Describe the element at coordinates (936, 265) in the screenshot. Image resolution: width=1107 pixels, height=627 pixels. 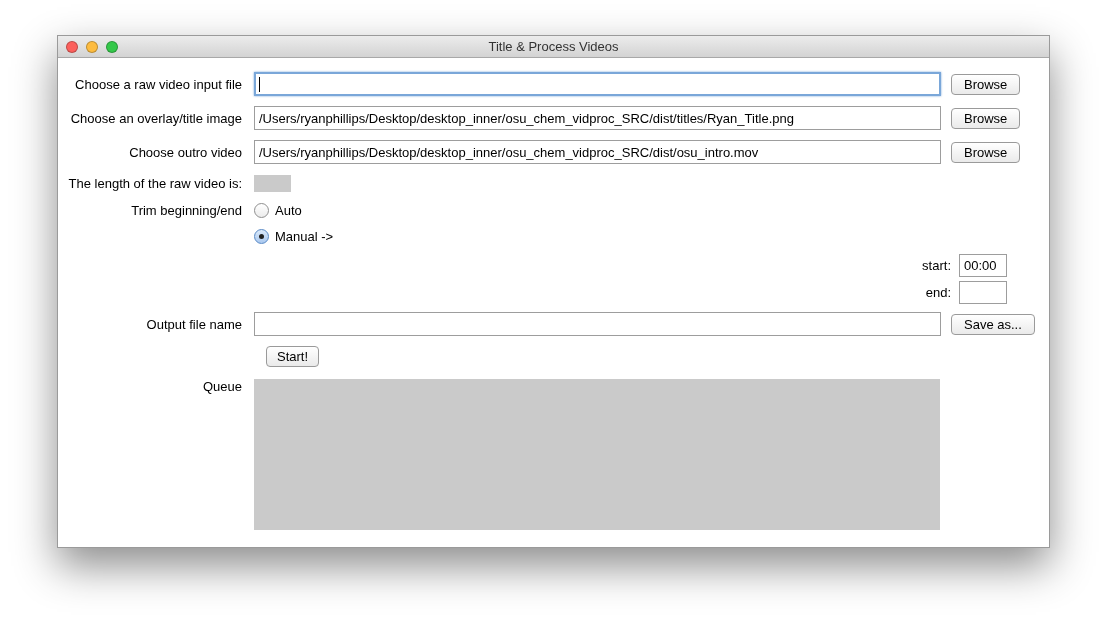
I see `start-label: start:` at that location.